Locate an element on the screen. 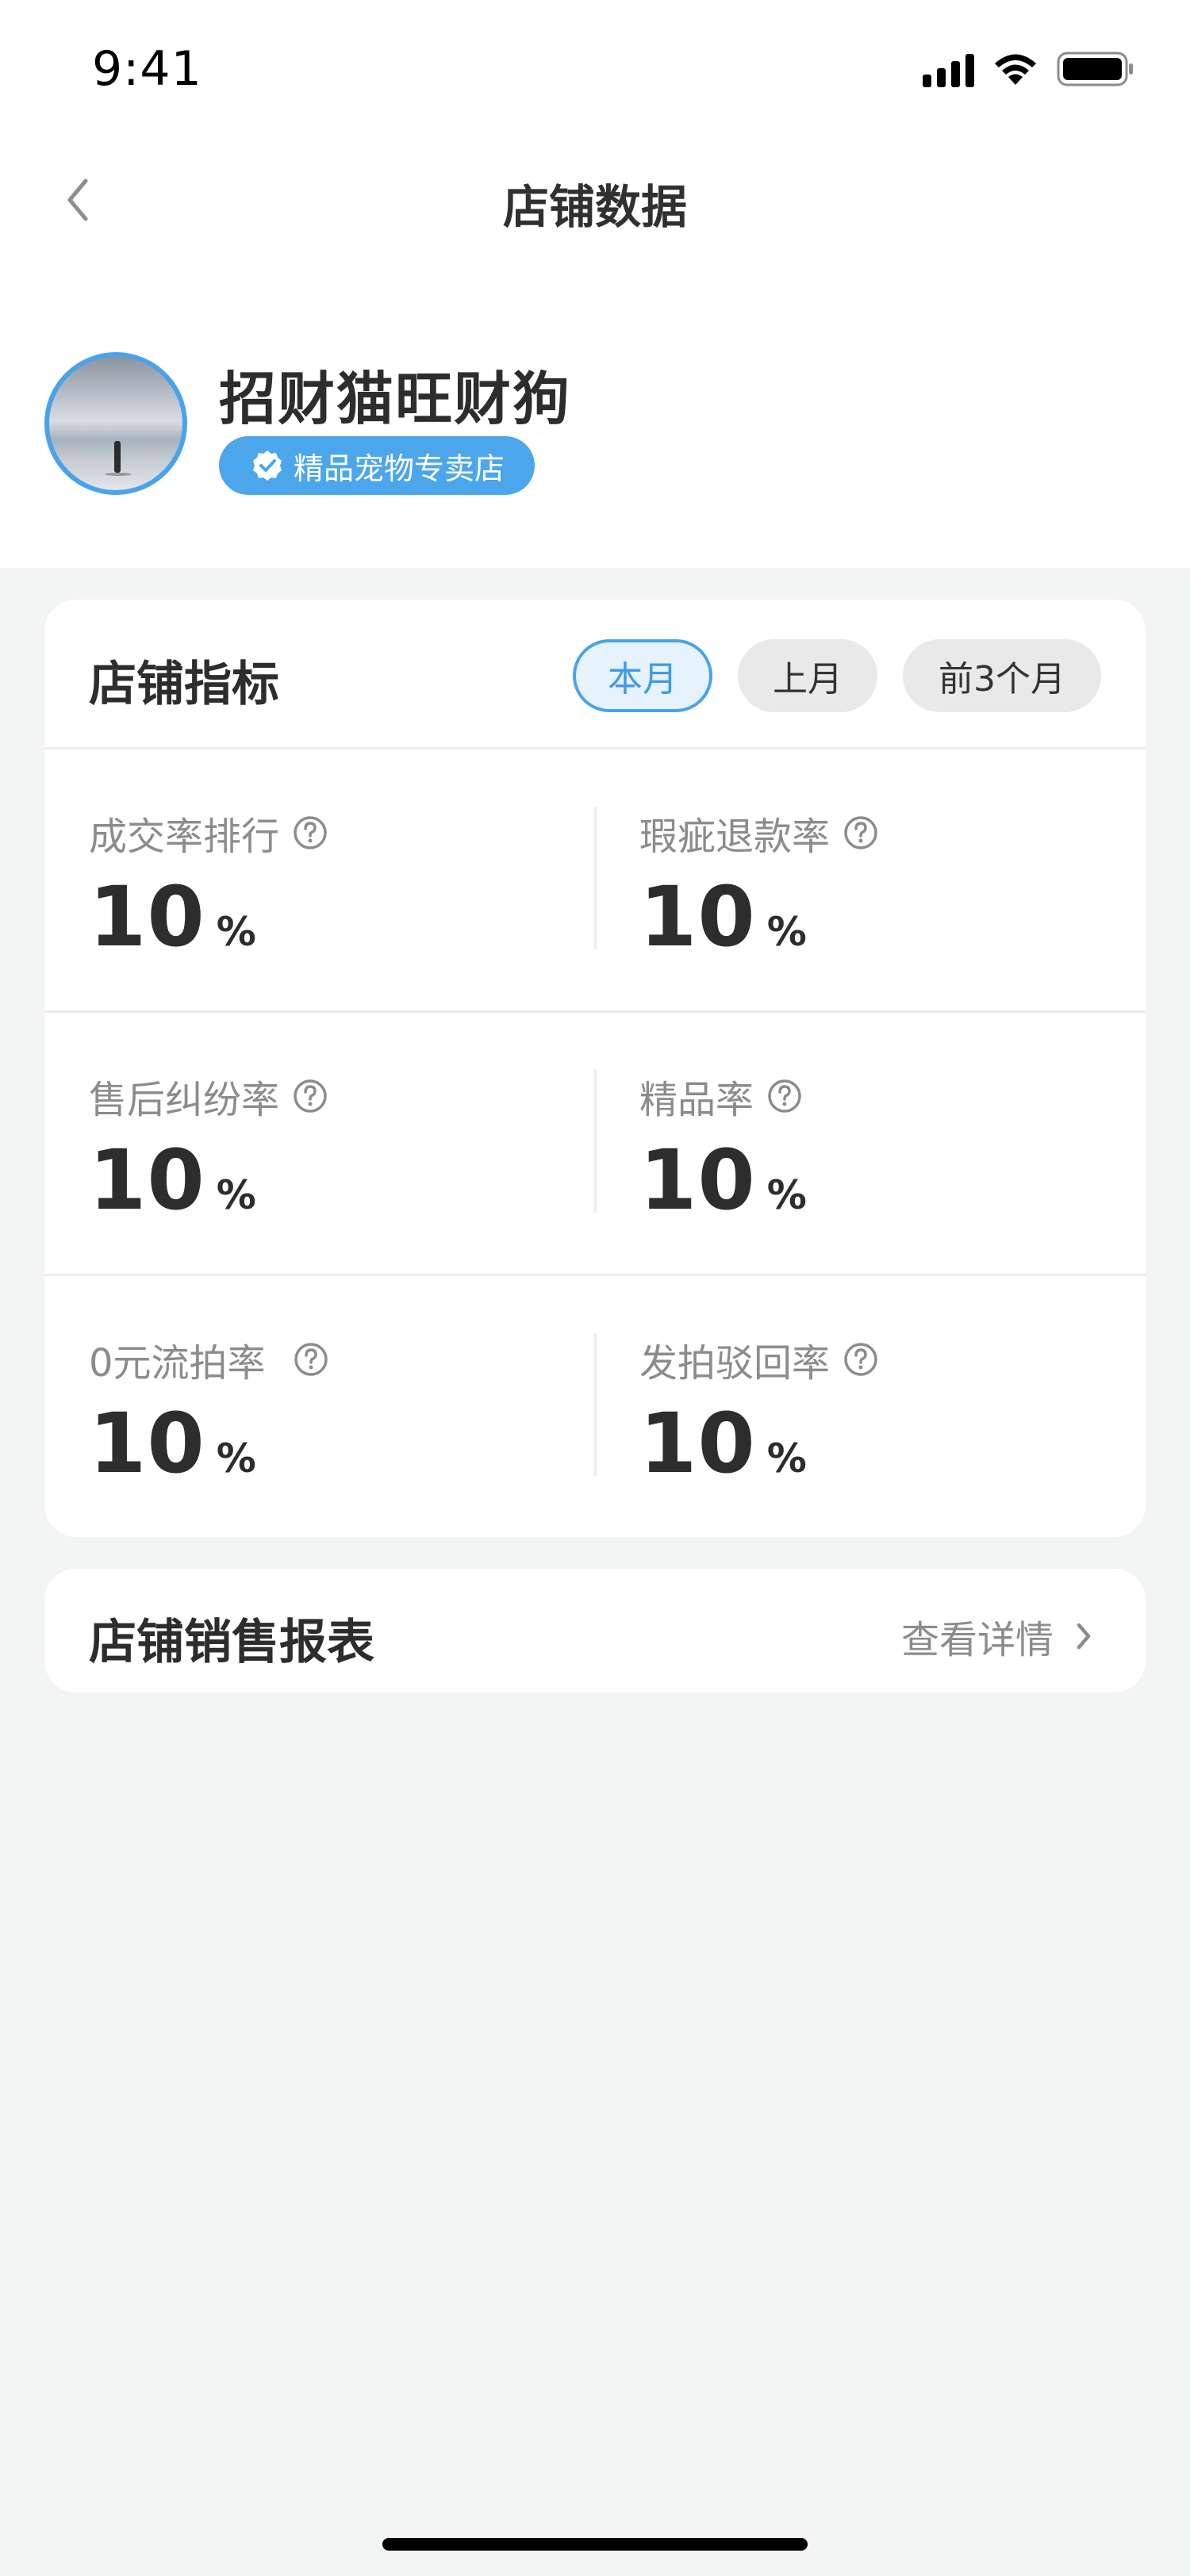 The height and width of the screenshot is (2576, 1190). page-title: 店铺数据 is located at coordinates (594, 207).